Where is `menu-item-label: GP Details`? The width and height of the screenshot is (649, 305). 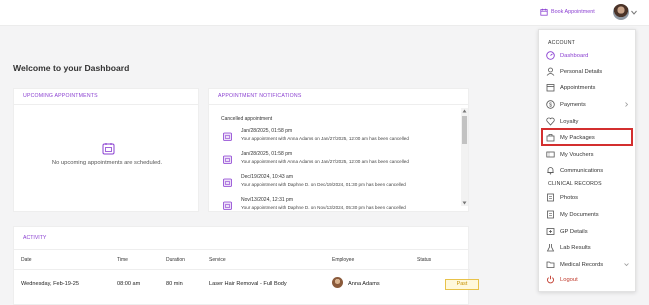
menu-item-label: GP Details is located at coordinates (574, 231).